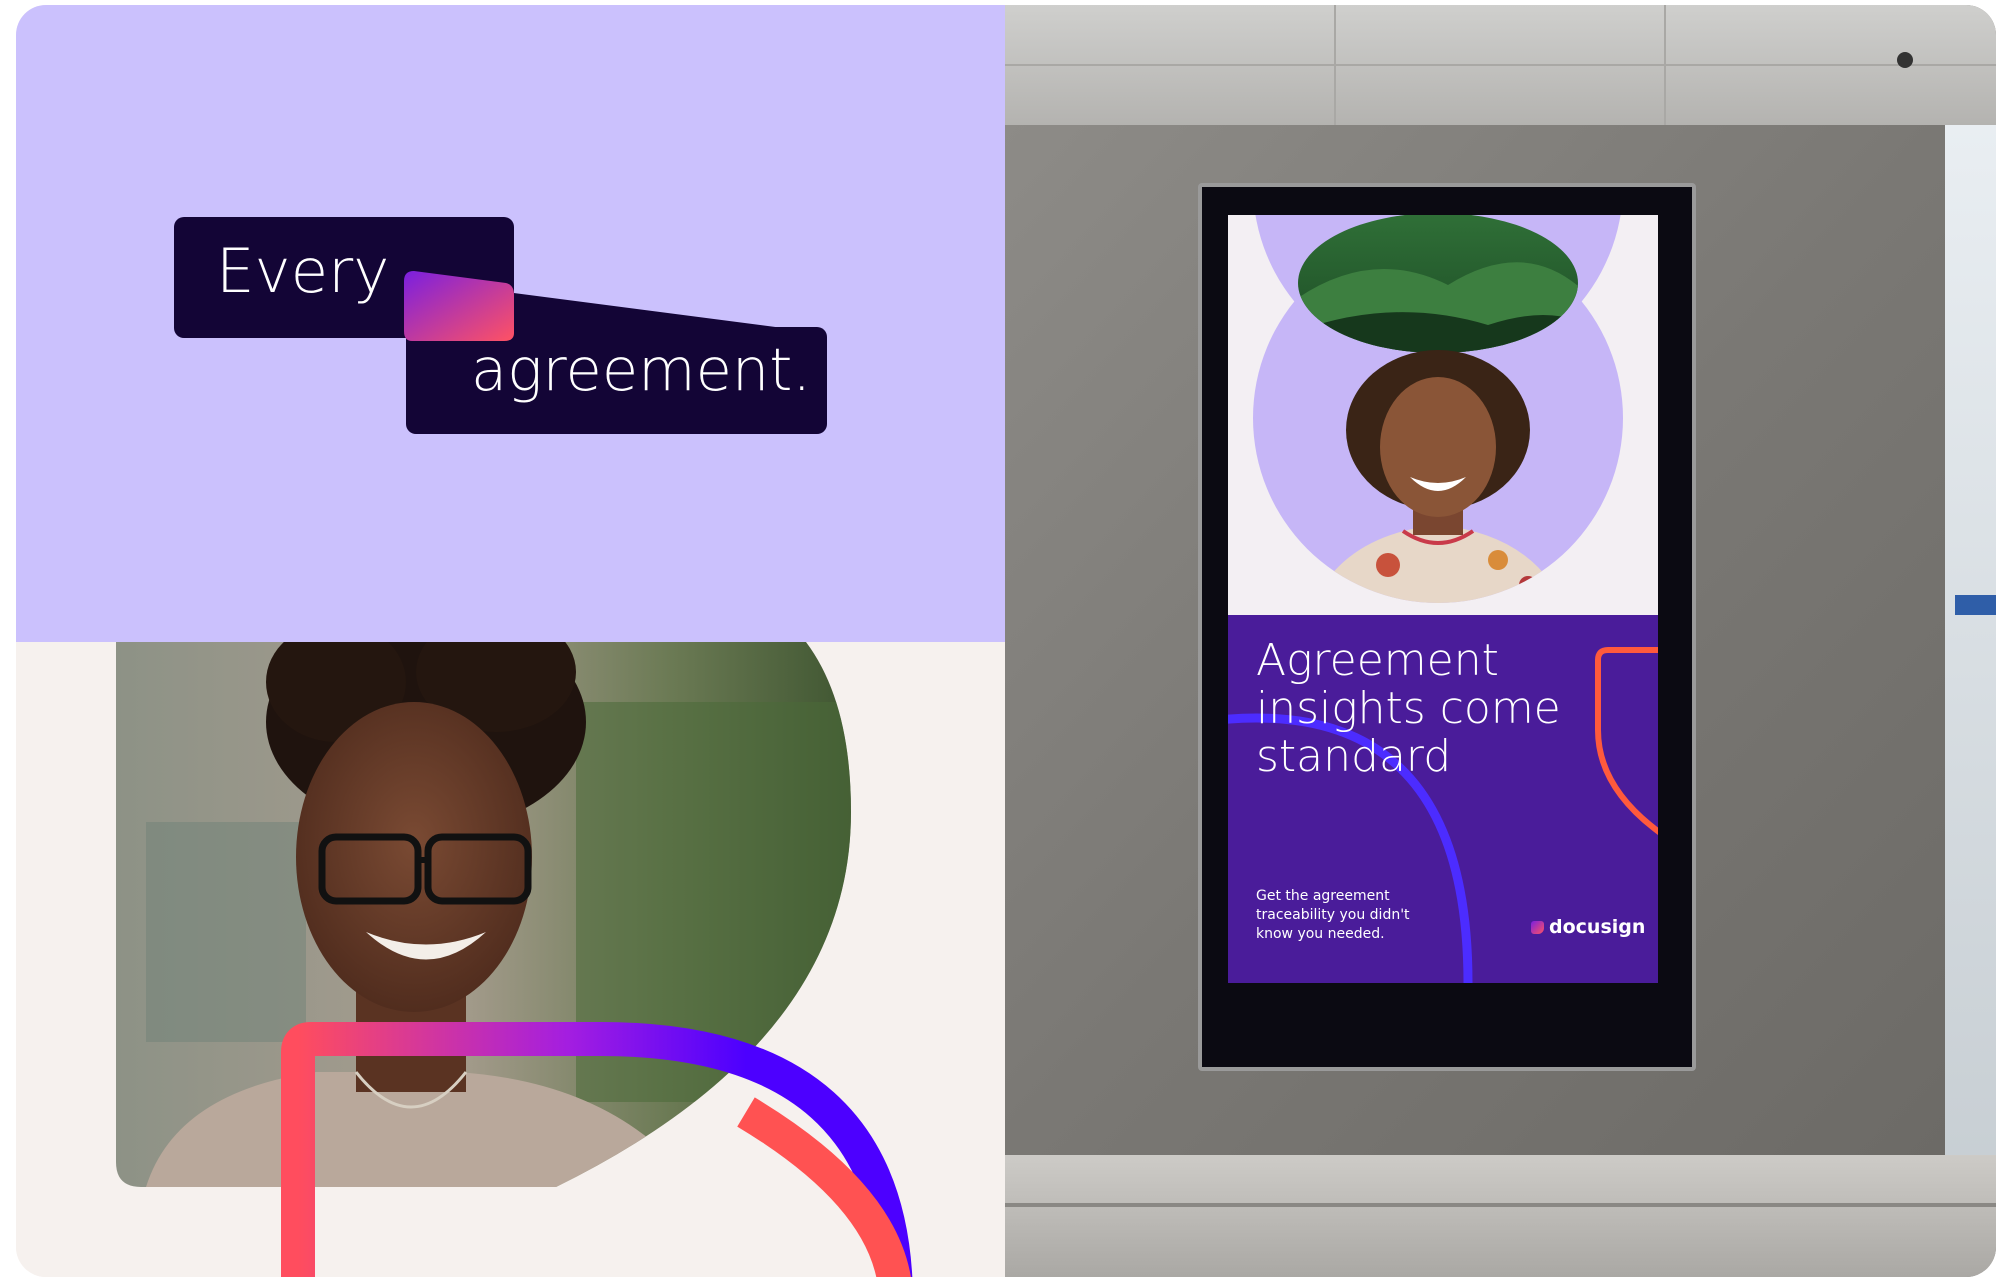  What do you see at coordinates (1443, 415) in the screenshot?
I see `poster-image-area` at bounding box center [1443, 415].